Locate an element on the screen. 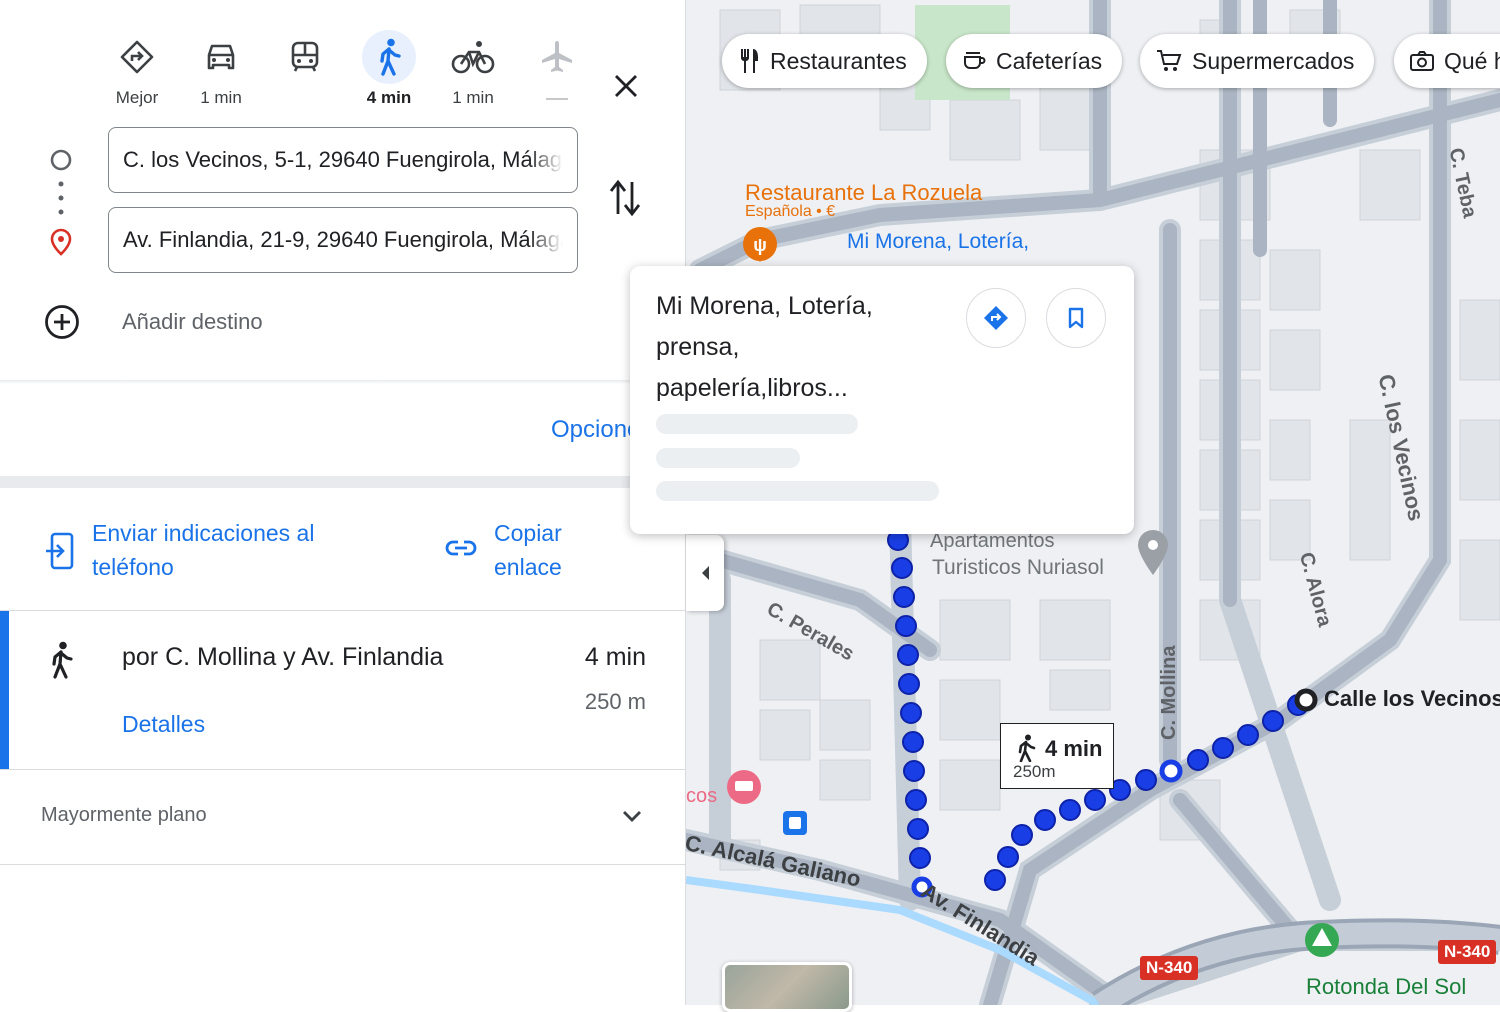 The image size is (1500, 1012). add-destination-button: Añadir destino is located at coordinates (153, 322).